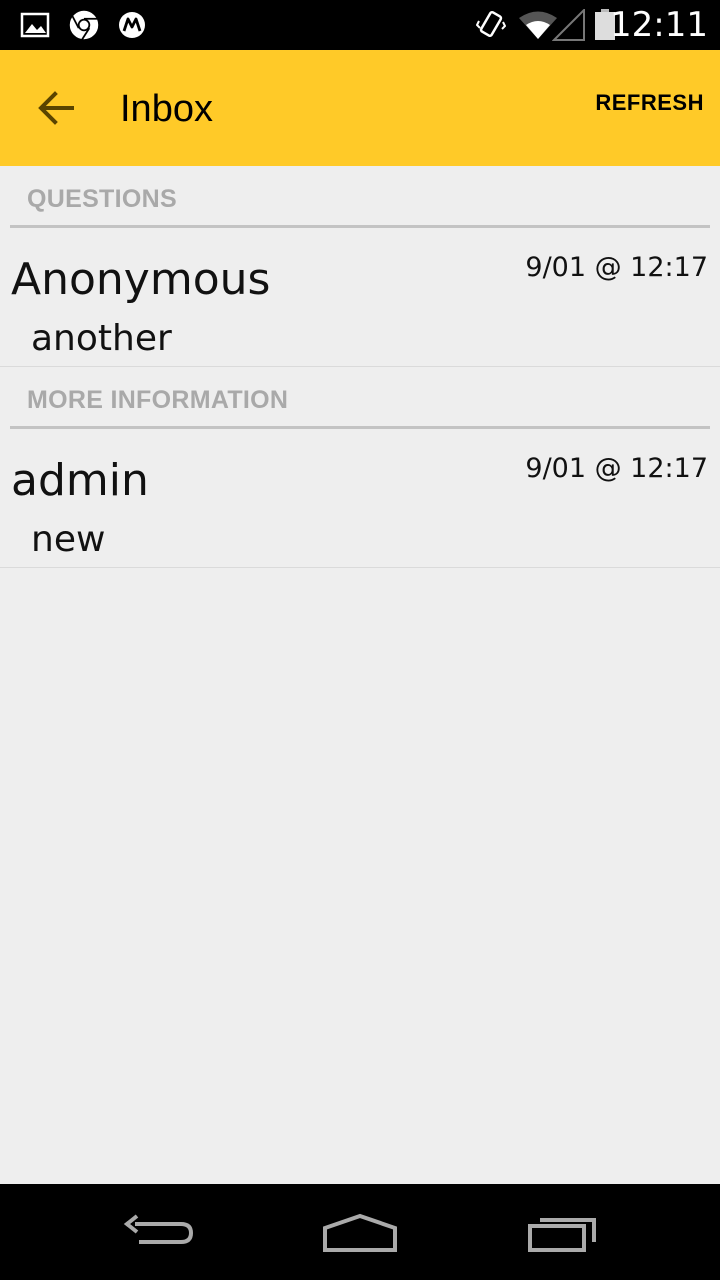 The image size is (720, 1280). I want to click on vibrate-icon, so click(491, 24).